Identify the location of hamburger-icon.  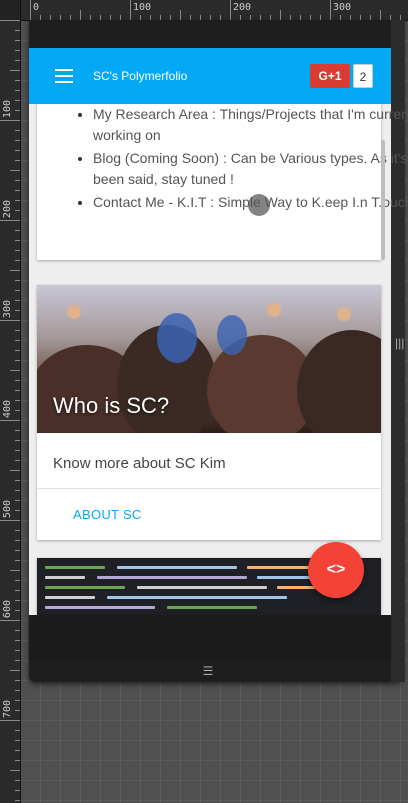
(64, 76).